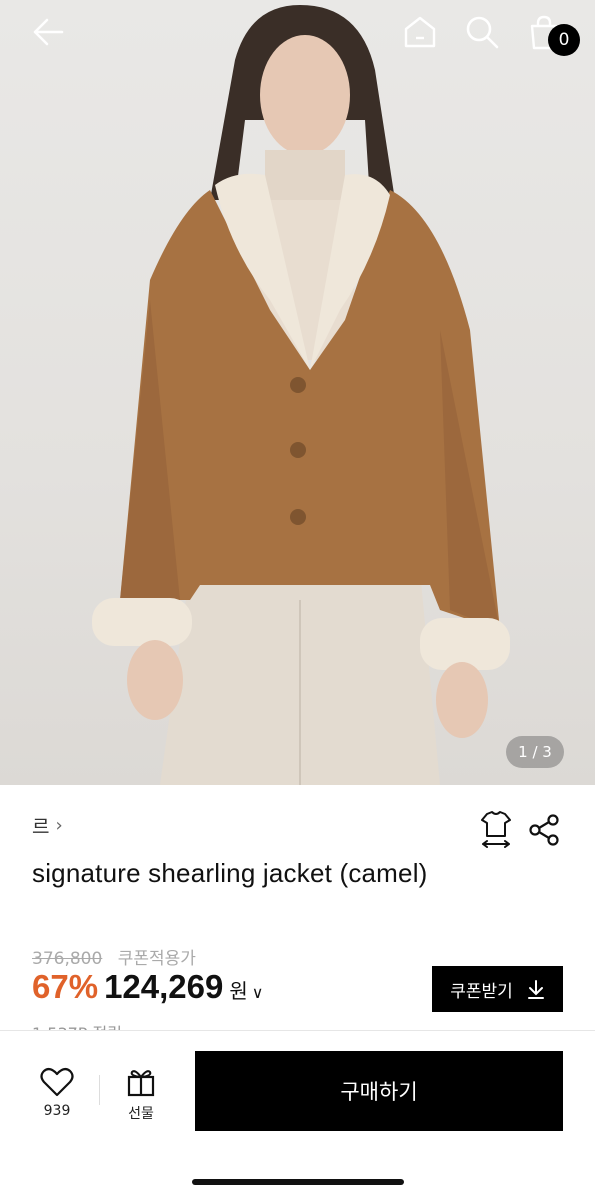  What do you see at coordinates (298, 1182) in the screenshot?
I see `home-indicator` at bounding box center [298, 1182].